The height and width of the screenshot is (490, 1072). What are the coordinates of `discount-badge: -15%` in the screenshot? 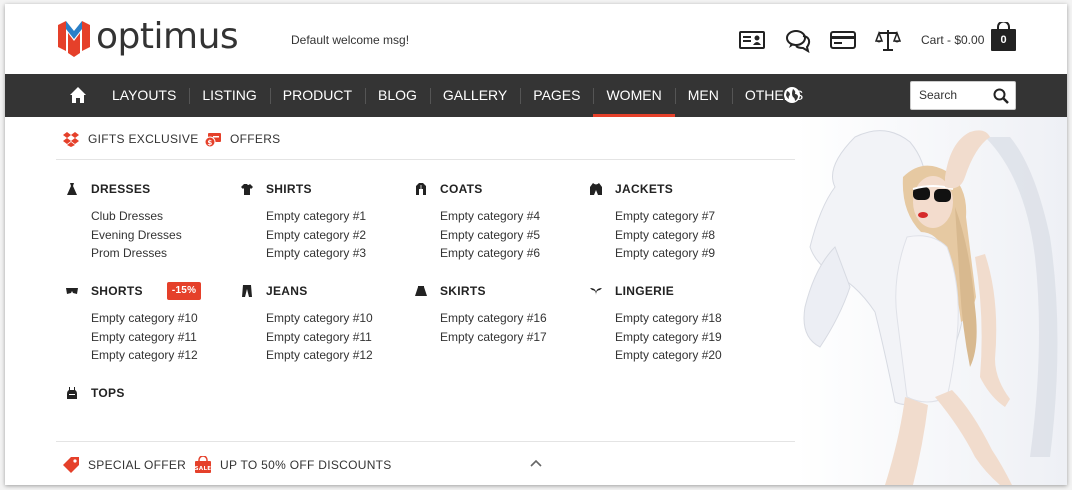 It's located at (184, 291).